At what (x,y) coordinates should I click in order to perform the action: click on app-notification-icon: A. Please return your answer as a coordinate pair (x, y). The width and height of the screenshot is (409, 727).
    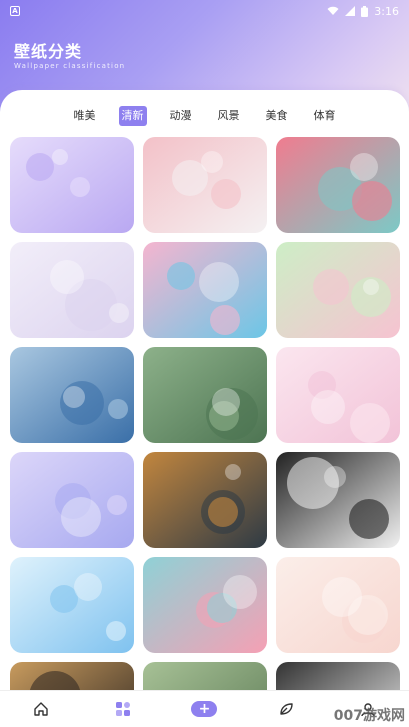
    Looking at the image, I should click on (15, 11).